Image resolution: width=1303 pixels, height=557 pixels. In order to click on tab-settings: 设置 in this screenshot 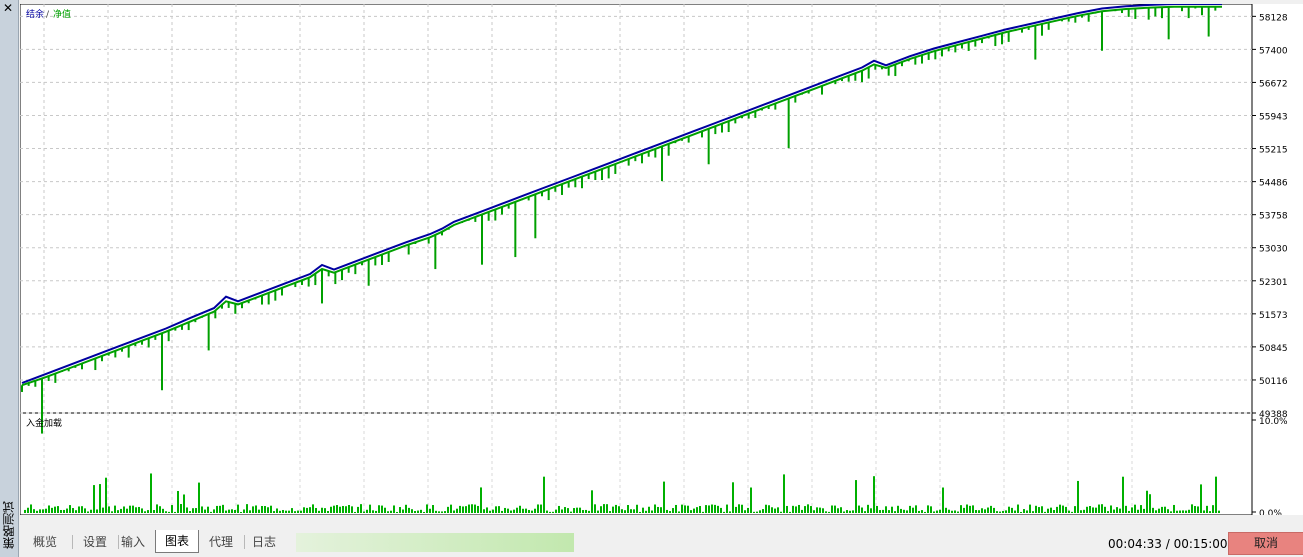, I will do `click(95, 542)`.